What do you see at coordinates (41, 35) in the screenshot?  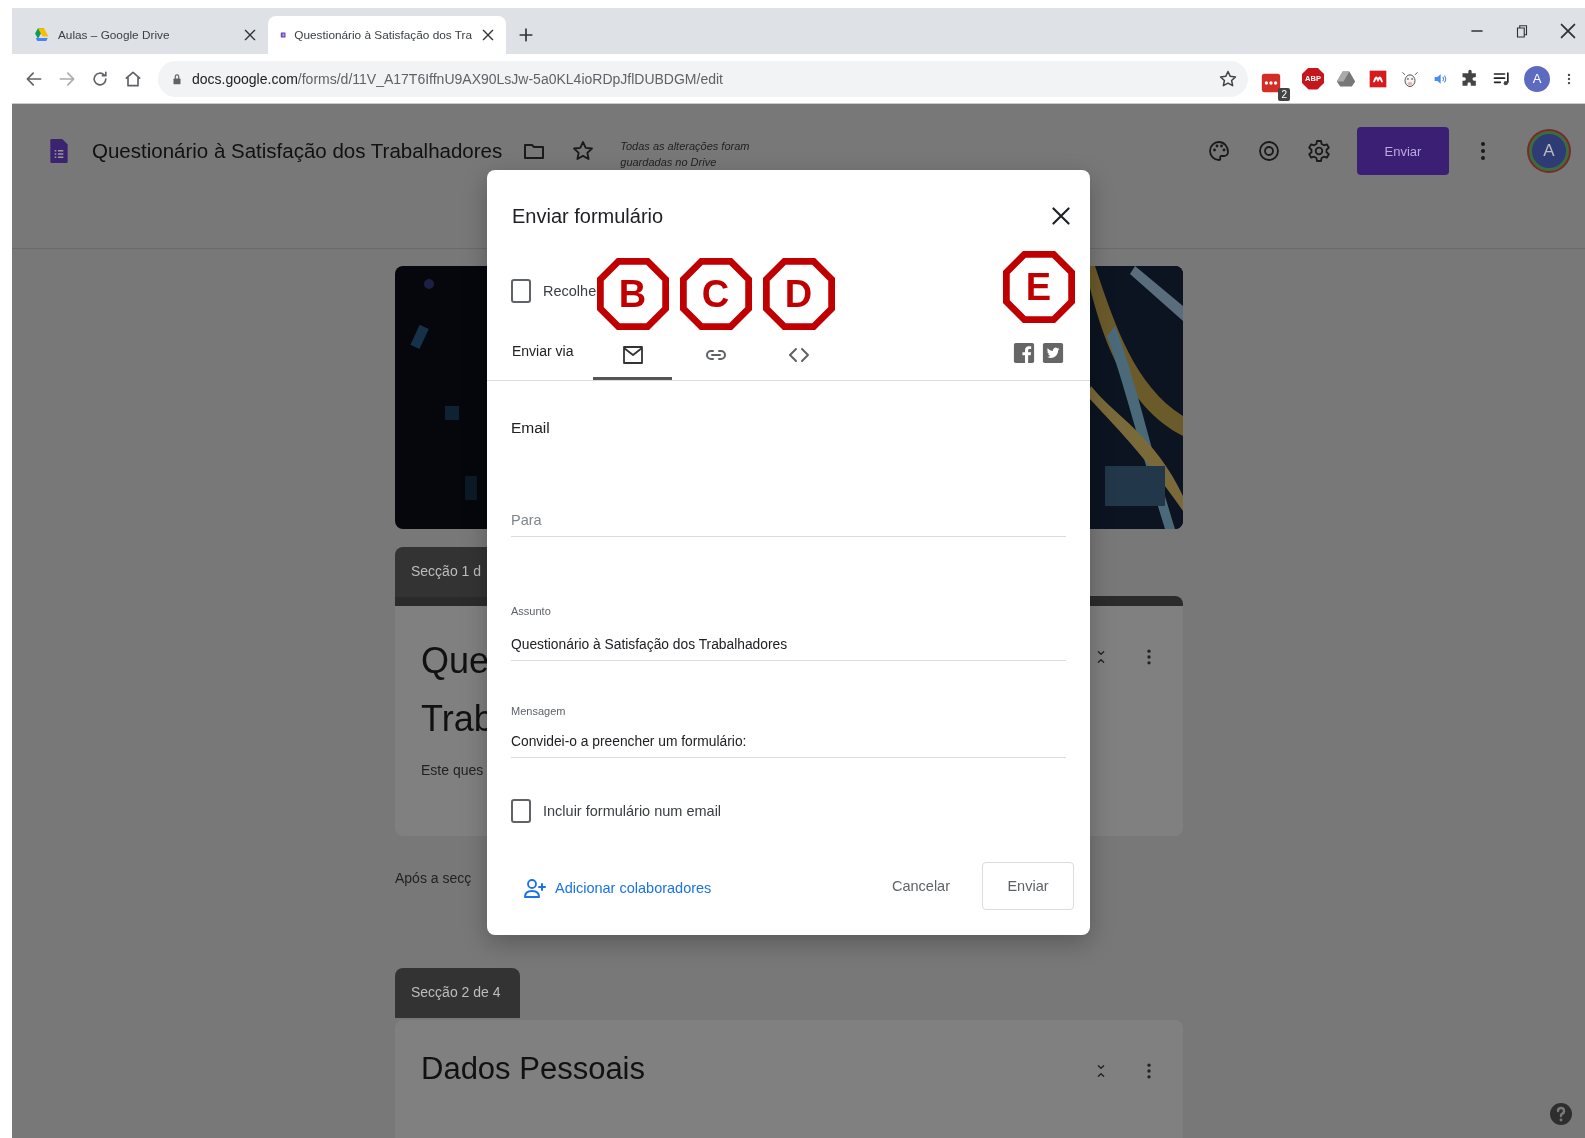 I see `drive-icon` at bounding box center [41, 35].